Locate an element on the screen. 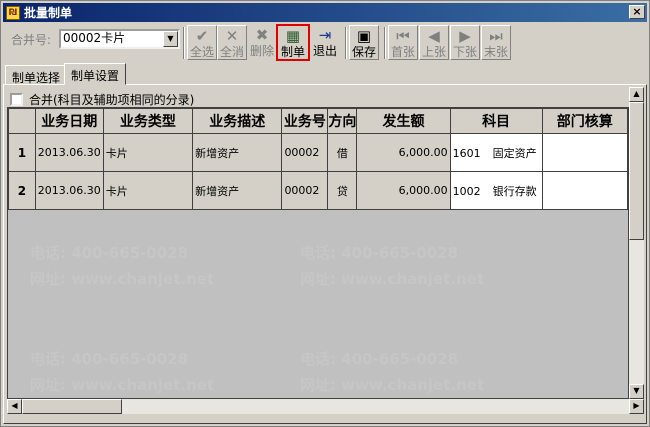 The height and width of the screenshot is (427, 650). horizontal-scroll-thumb is located at coordinates (72, 406).